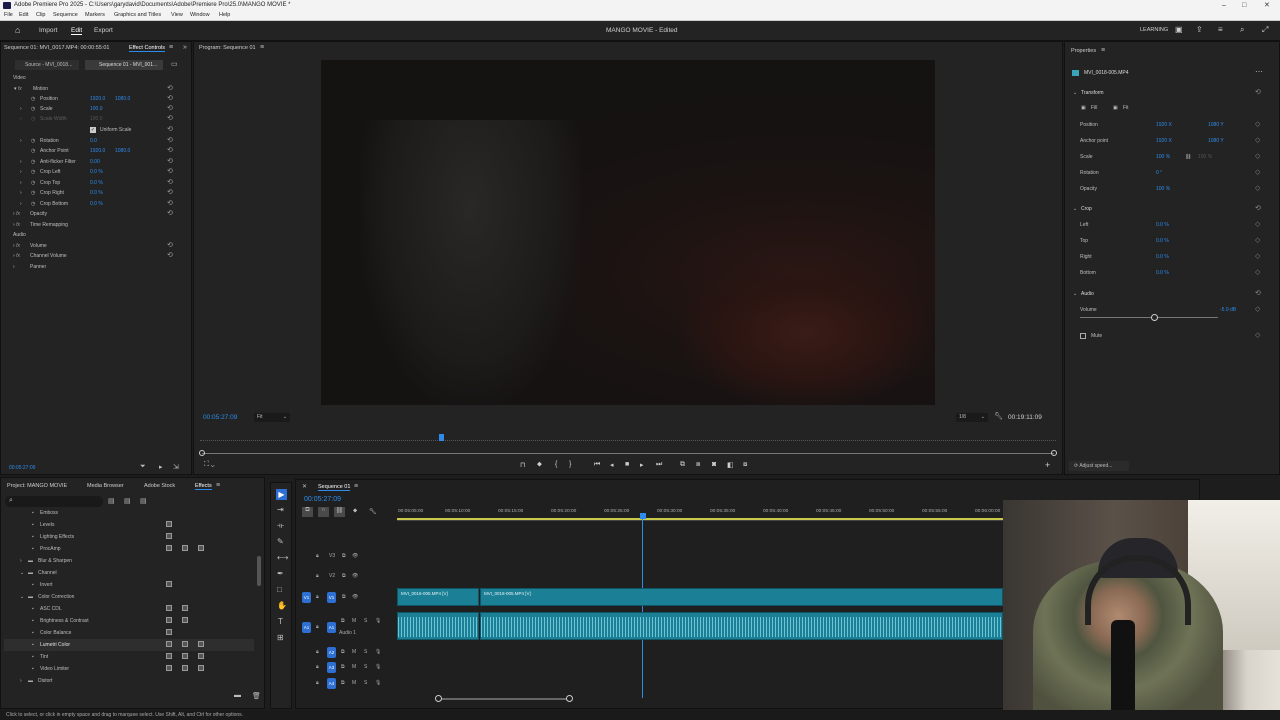 This screenshot has height=720, width=1280. Describe the element at coordinates (556, 464) in the screenshot. I see `mark-in-icon: {` at that location.